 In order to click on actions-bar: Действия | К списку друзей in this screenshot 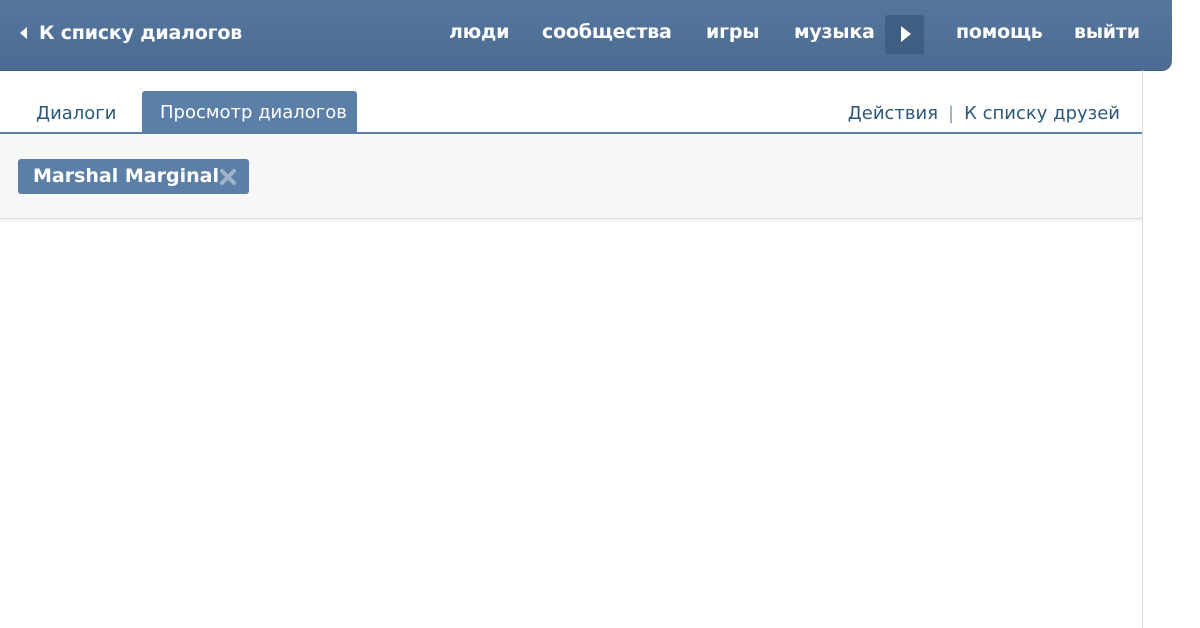, I will do `click(984, 113)`.